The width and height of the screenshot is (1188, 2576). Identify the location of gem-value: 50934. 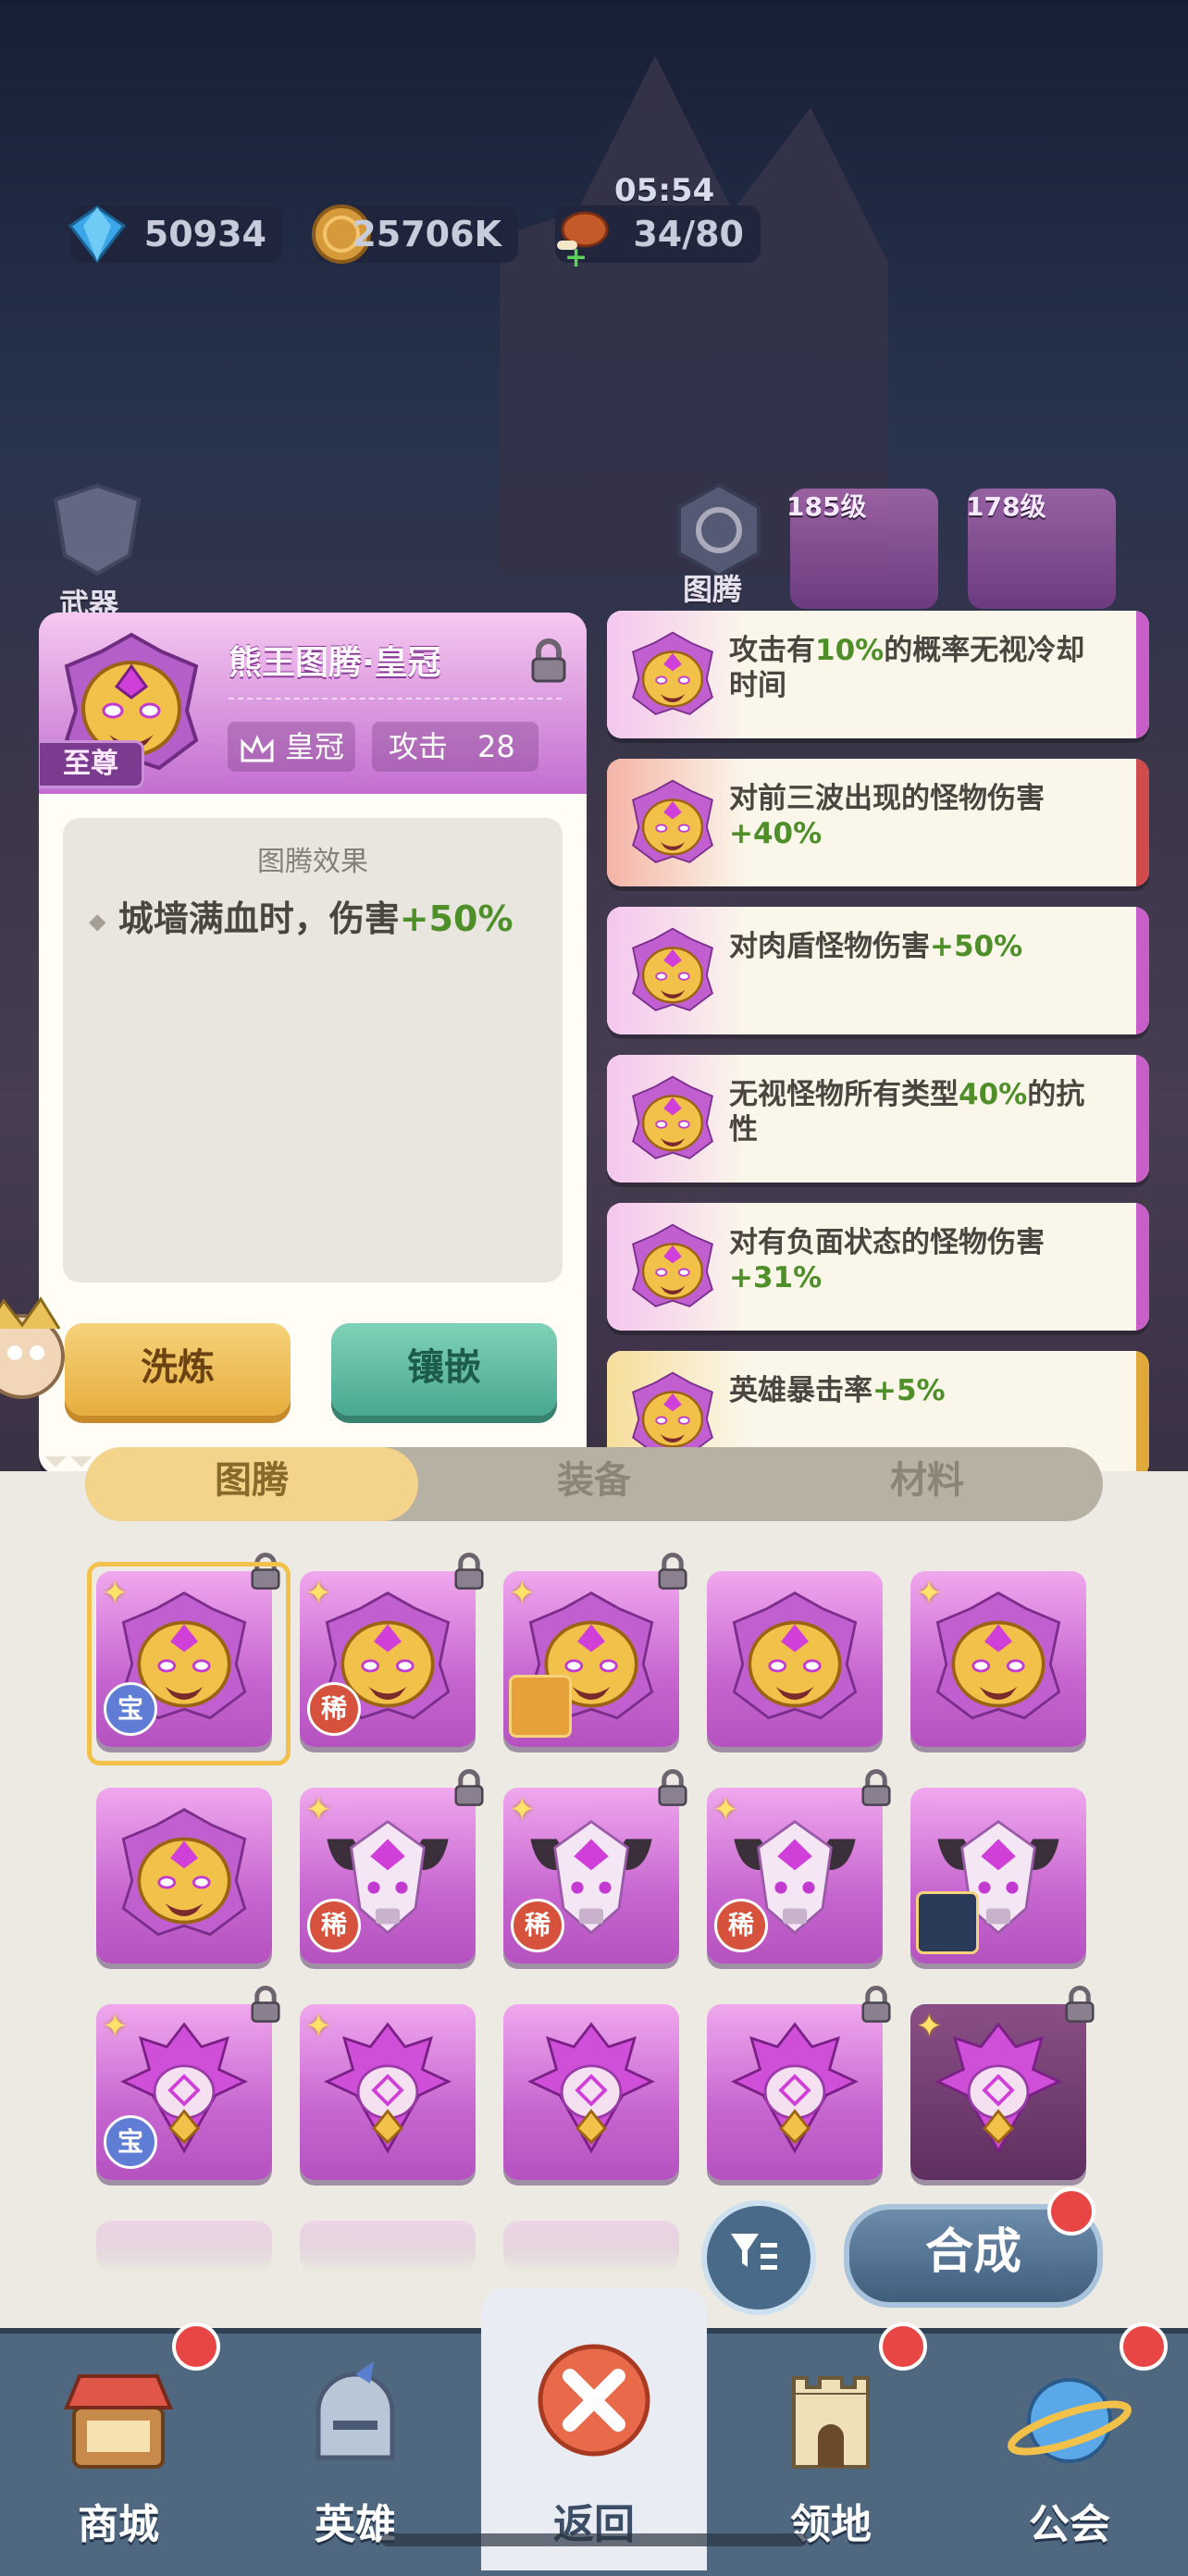
(204, 234).